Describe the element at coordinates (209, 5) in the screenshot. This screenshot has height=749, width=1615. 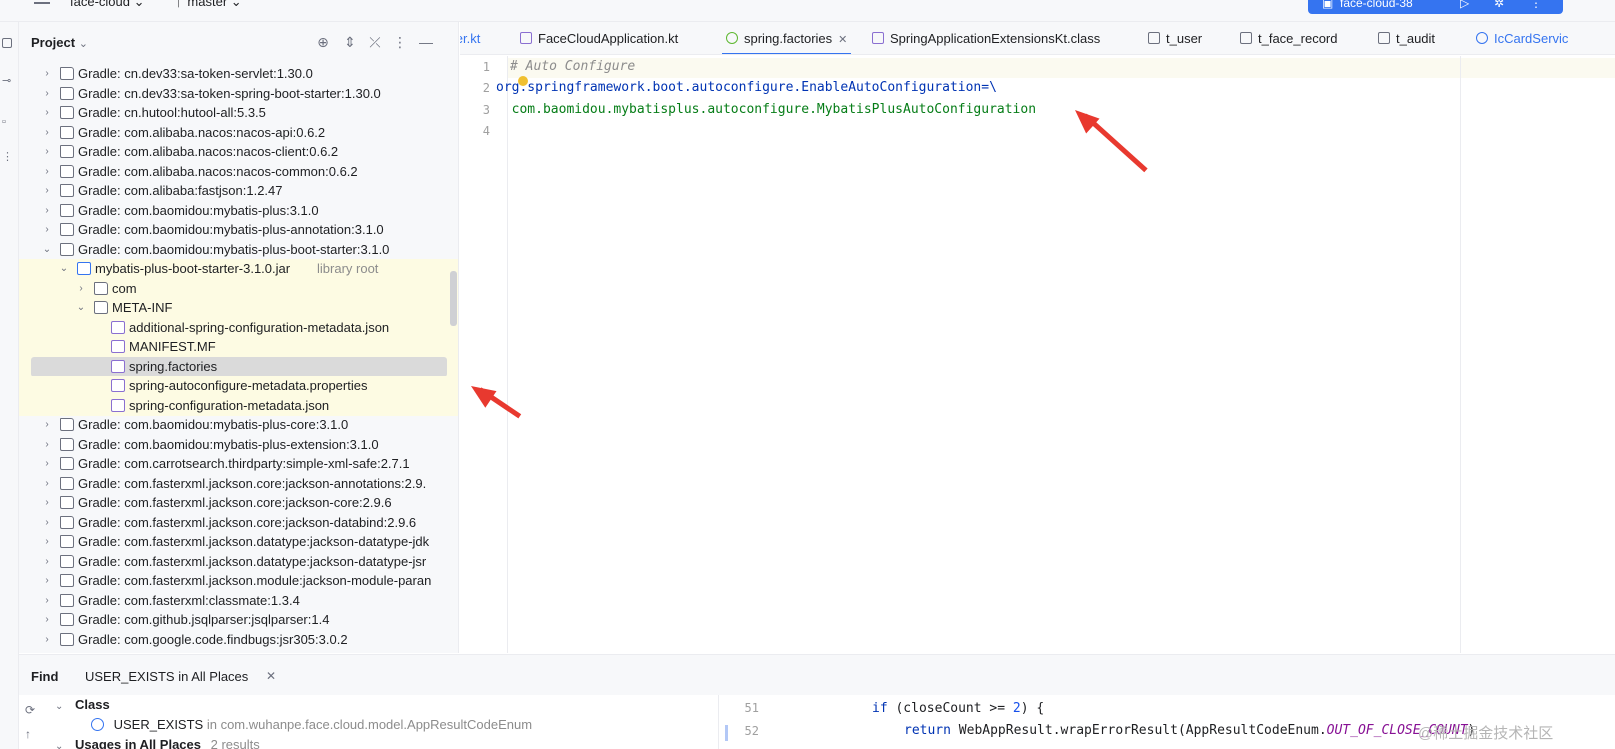
I see `branch-selector: ᚴ master ⌄` at that location.